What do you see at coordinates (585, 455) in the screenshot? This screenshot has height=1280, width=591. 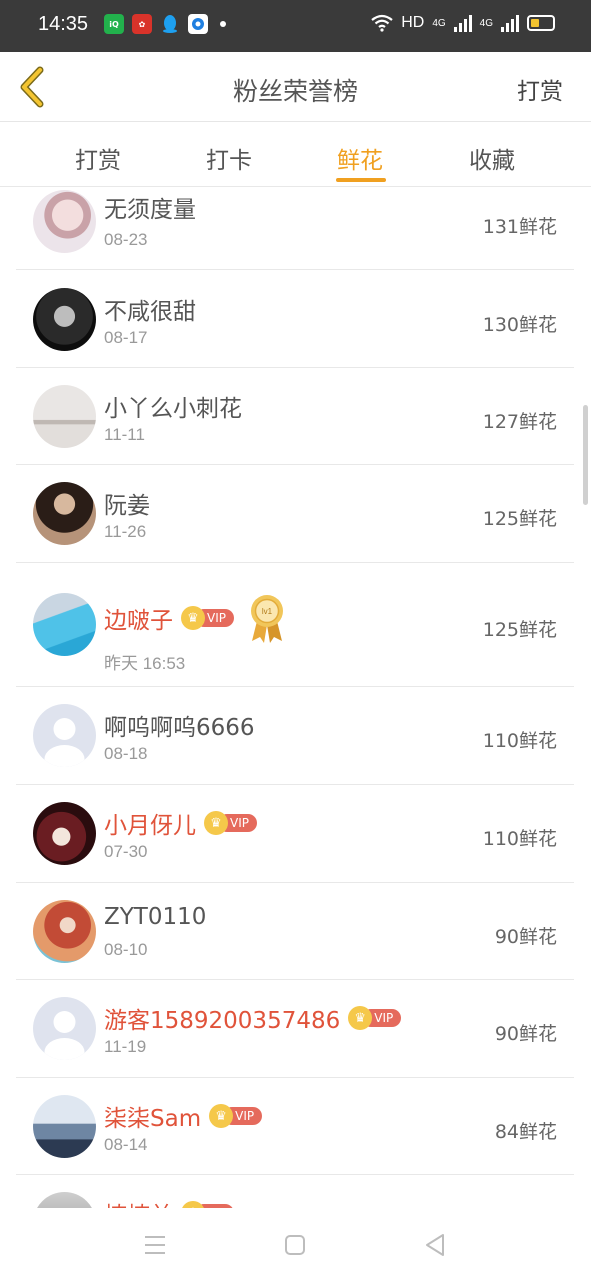 I see `scrollbar-thumb` at bounding box center [585, 455].